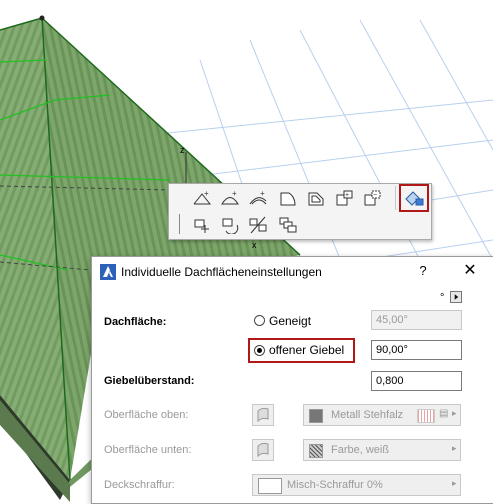  What do you see at coordinates (258, 198) in the screenshot?
I see `arc-node-icon: +` at bounding box center [258, 198].